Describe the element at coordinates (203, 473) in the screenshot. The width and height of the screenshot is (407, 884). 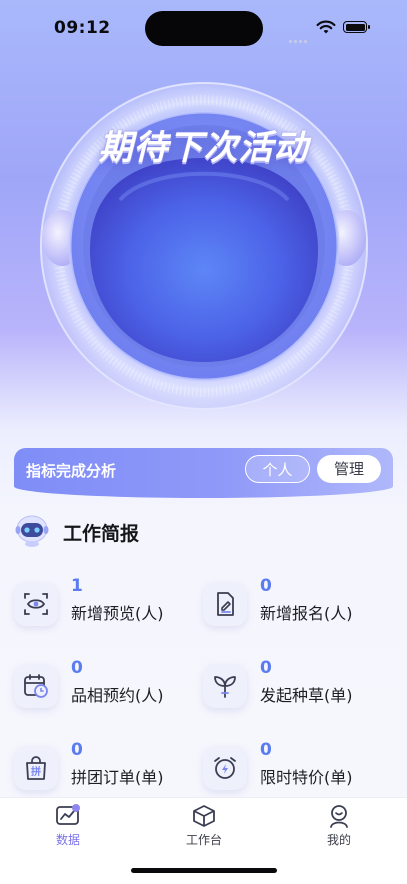
I see `metrics-banner: 指标完成分析 个人 管理` at that location.